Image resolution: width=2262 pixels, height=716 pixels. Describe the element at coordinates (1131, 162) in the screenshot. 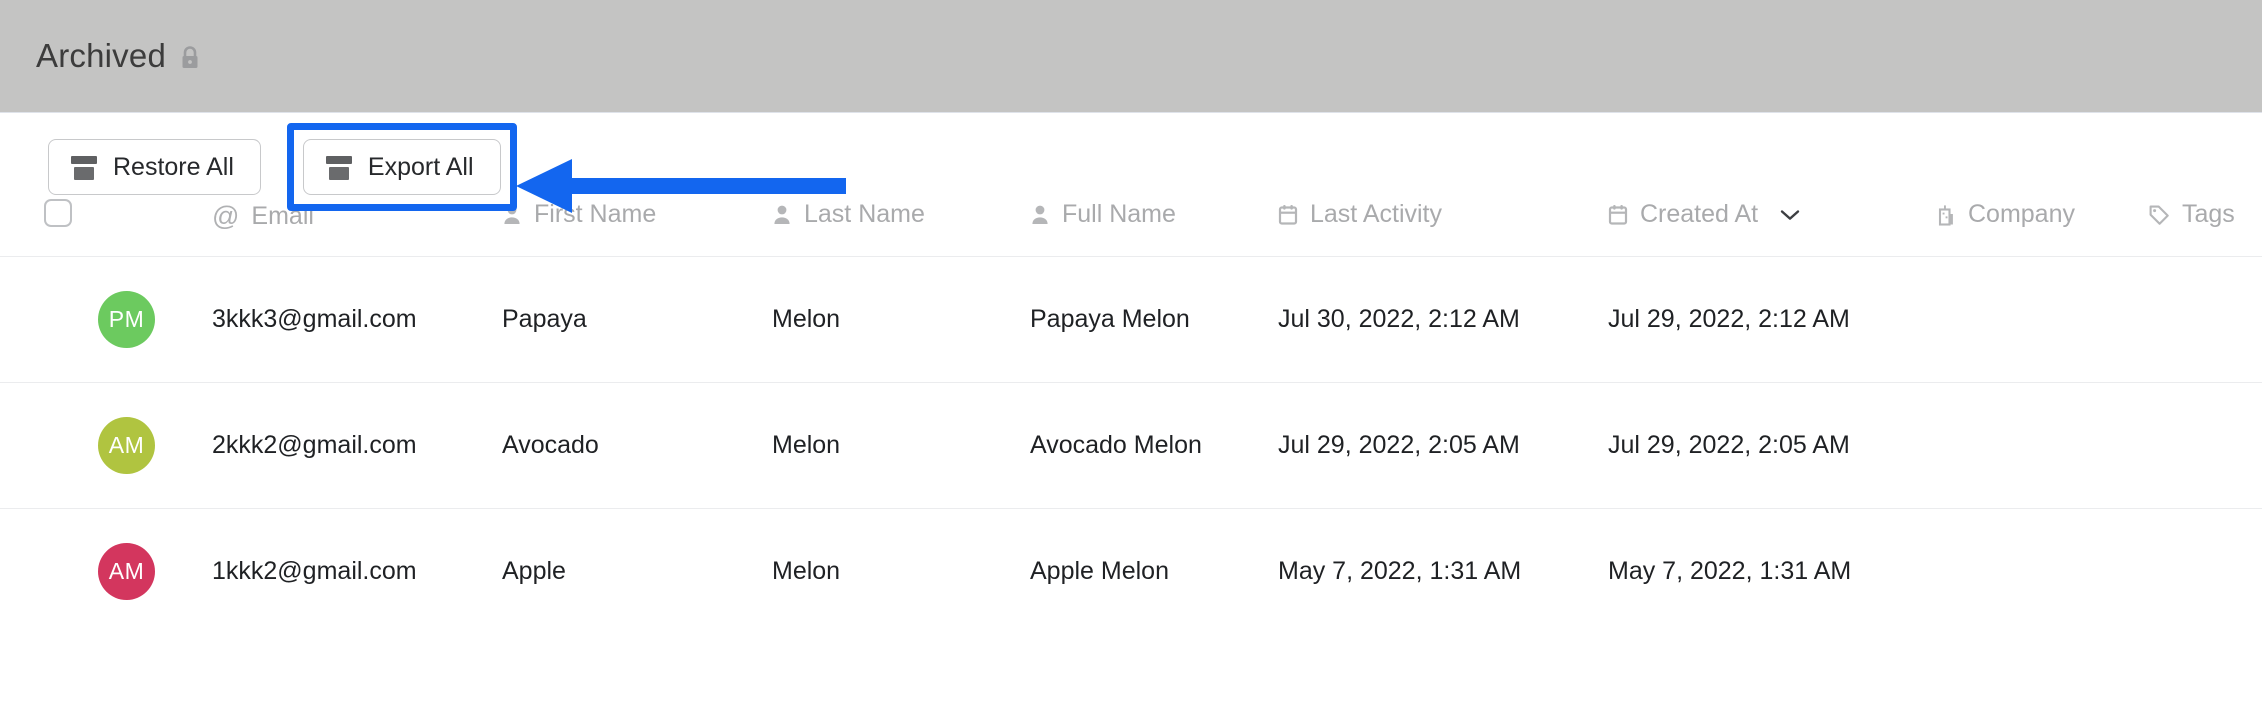

I see `toolbar: Restore All Export All` at that location.